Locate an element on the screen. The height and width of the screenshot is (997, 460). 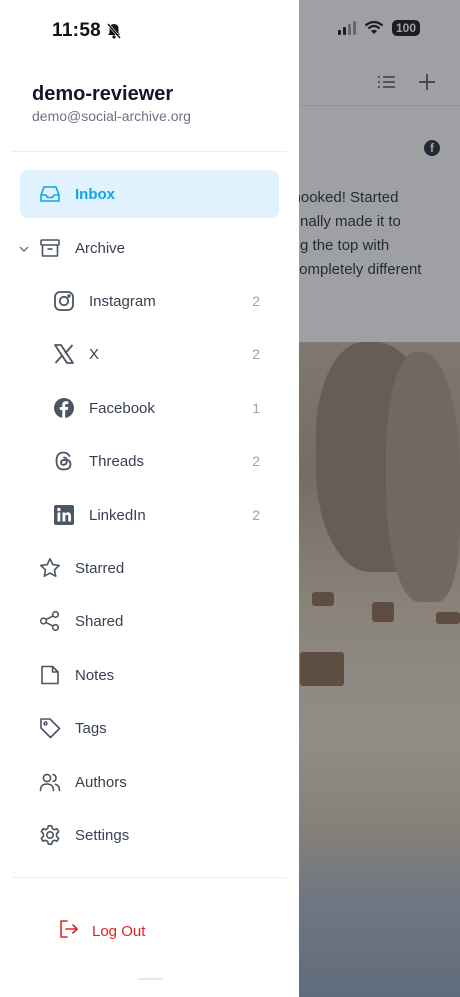
nav-item-settings: Settings is located at coordinates (149, 835).